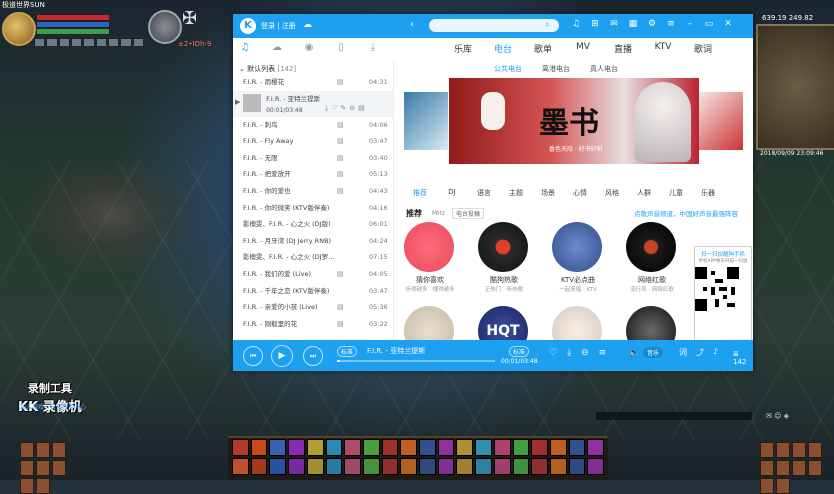  I want to click on tab-library: 乐库, so click(463, 48).